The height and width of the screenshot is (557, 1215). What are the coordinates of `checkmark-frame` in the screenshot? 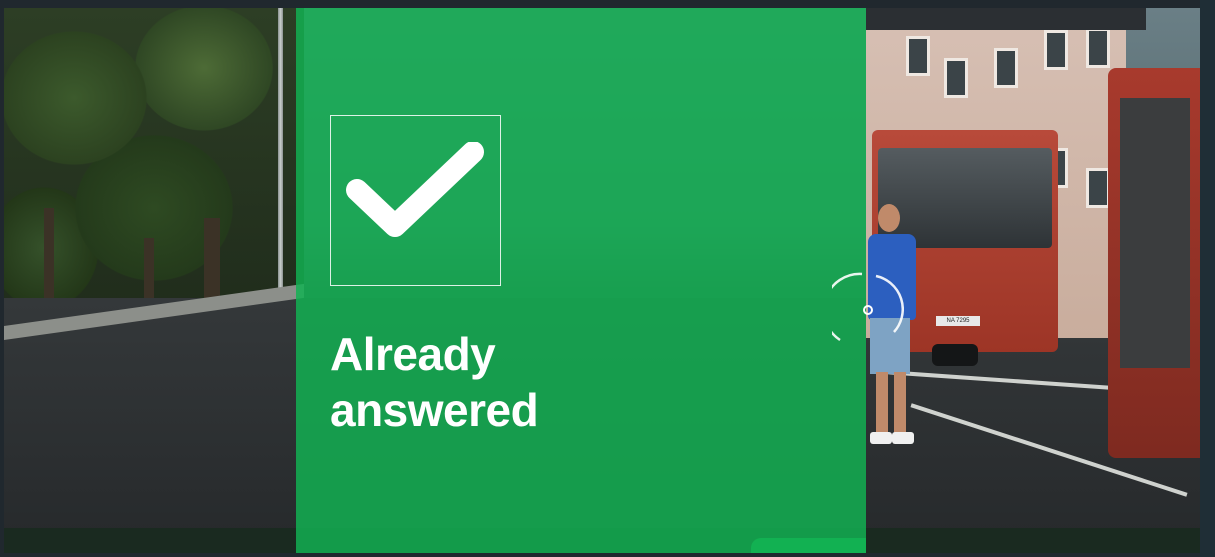 It's located at (415, 200).